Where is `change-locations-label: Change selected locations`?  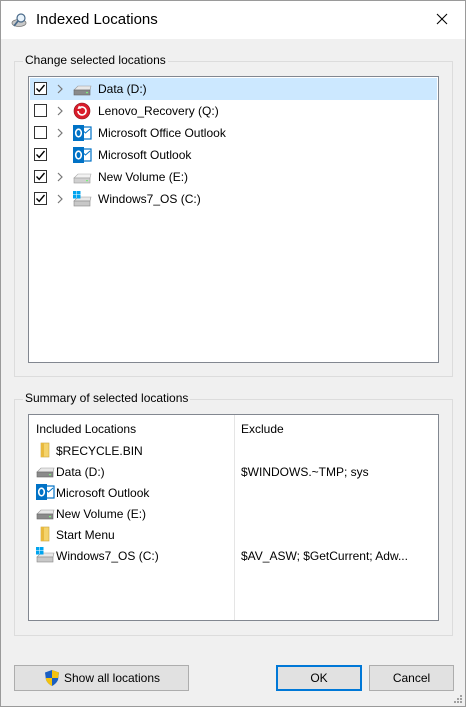 change-locations-label: Change selected locations is located at coordinates (95, 60).